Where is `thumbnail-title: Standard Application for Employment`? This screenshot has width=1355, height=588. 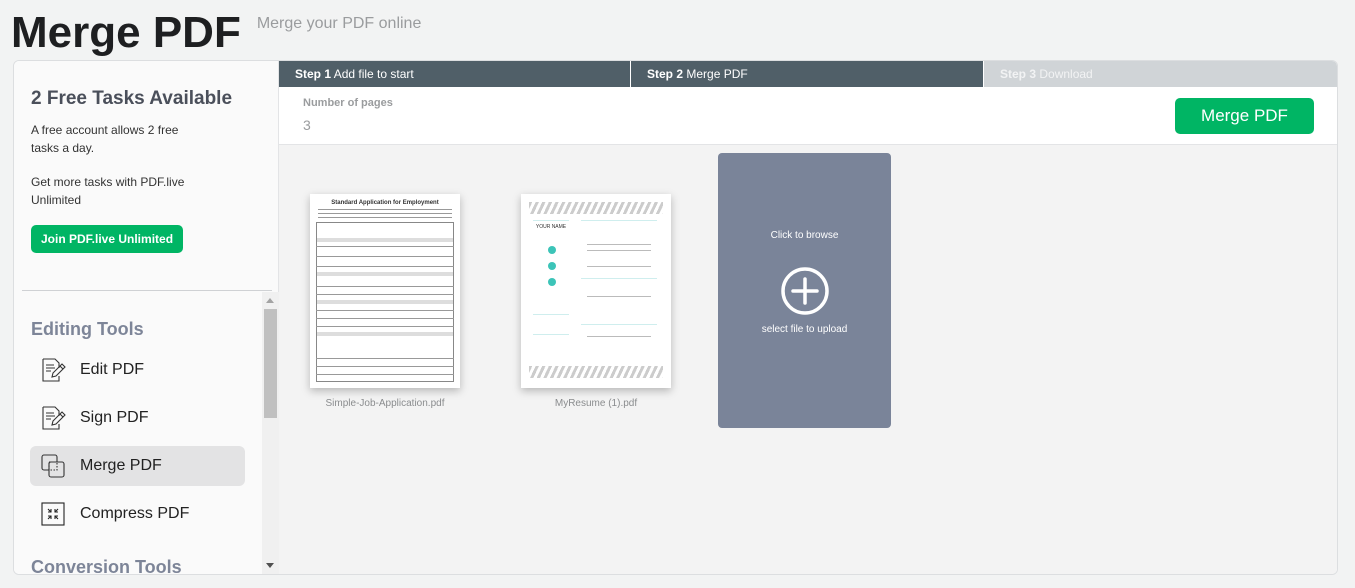
thumbnail-title: Standard Application for Employment is located at coordinates (385, 203).